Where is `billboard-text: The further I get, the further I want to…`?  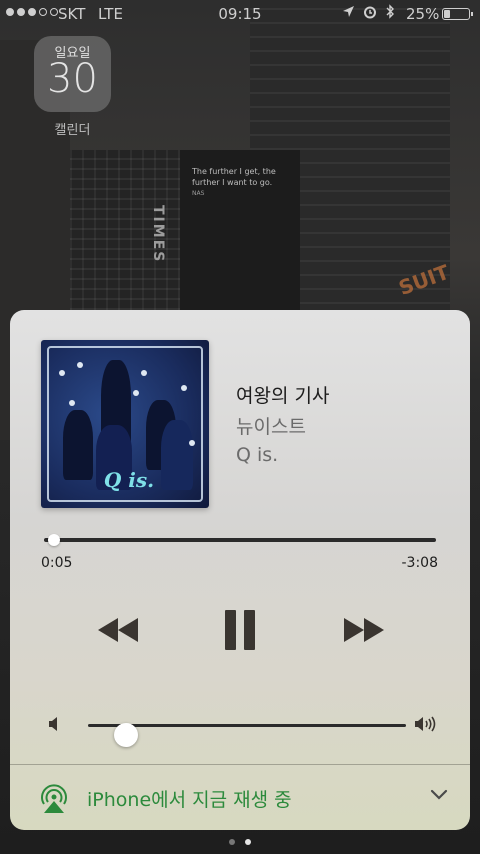
billboard-text: The further I get, the further I want to… is located at coordinates (234, 177).